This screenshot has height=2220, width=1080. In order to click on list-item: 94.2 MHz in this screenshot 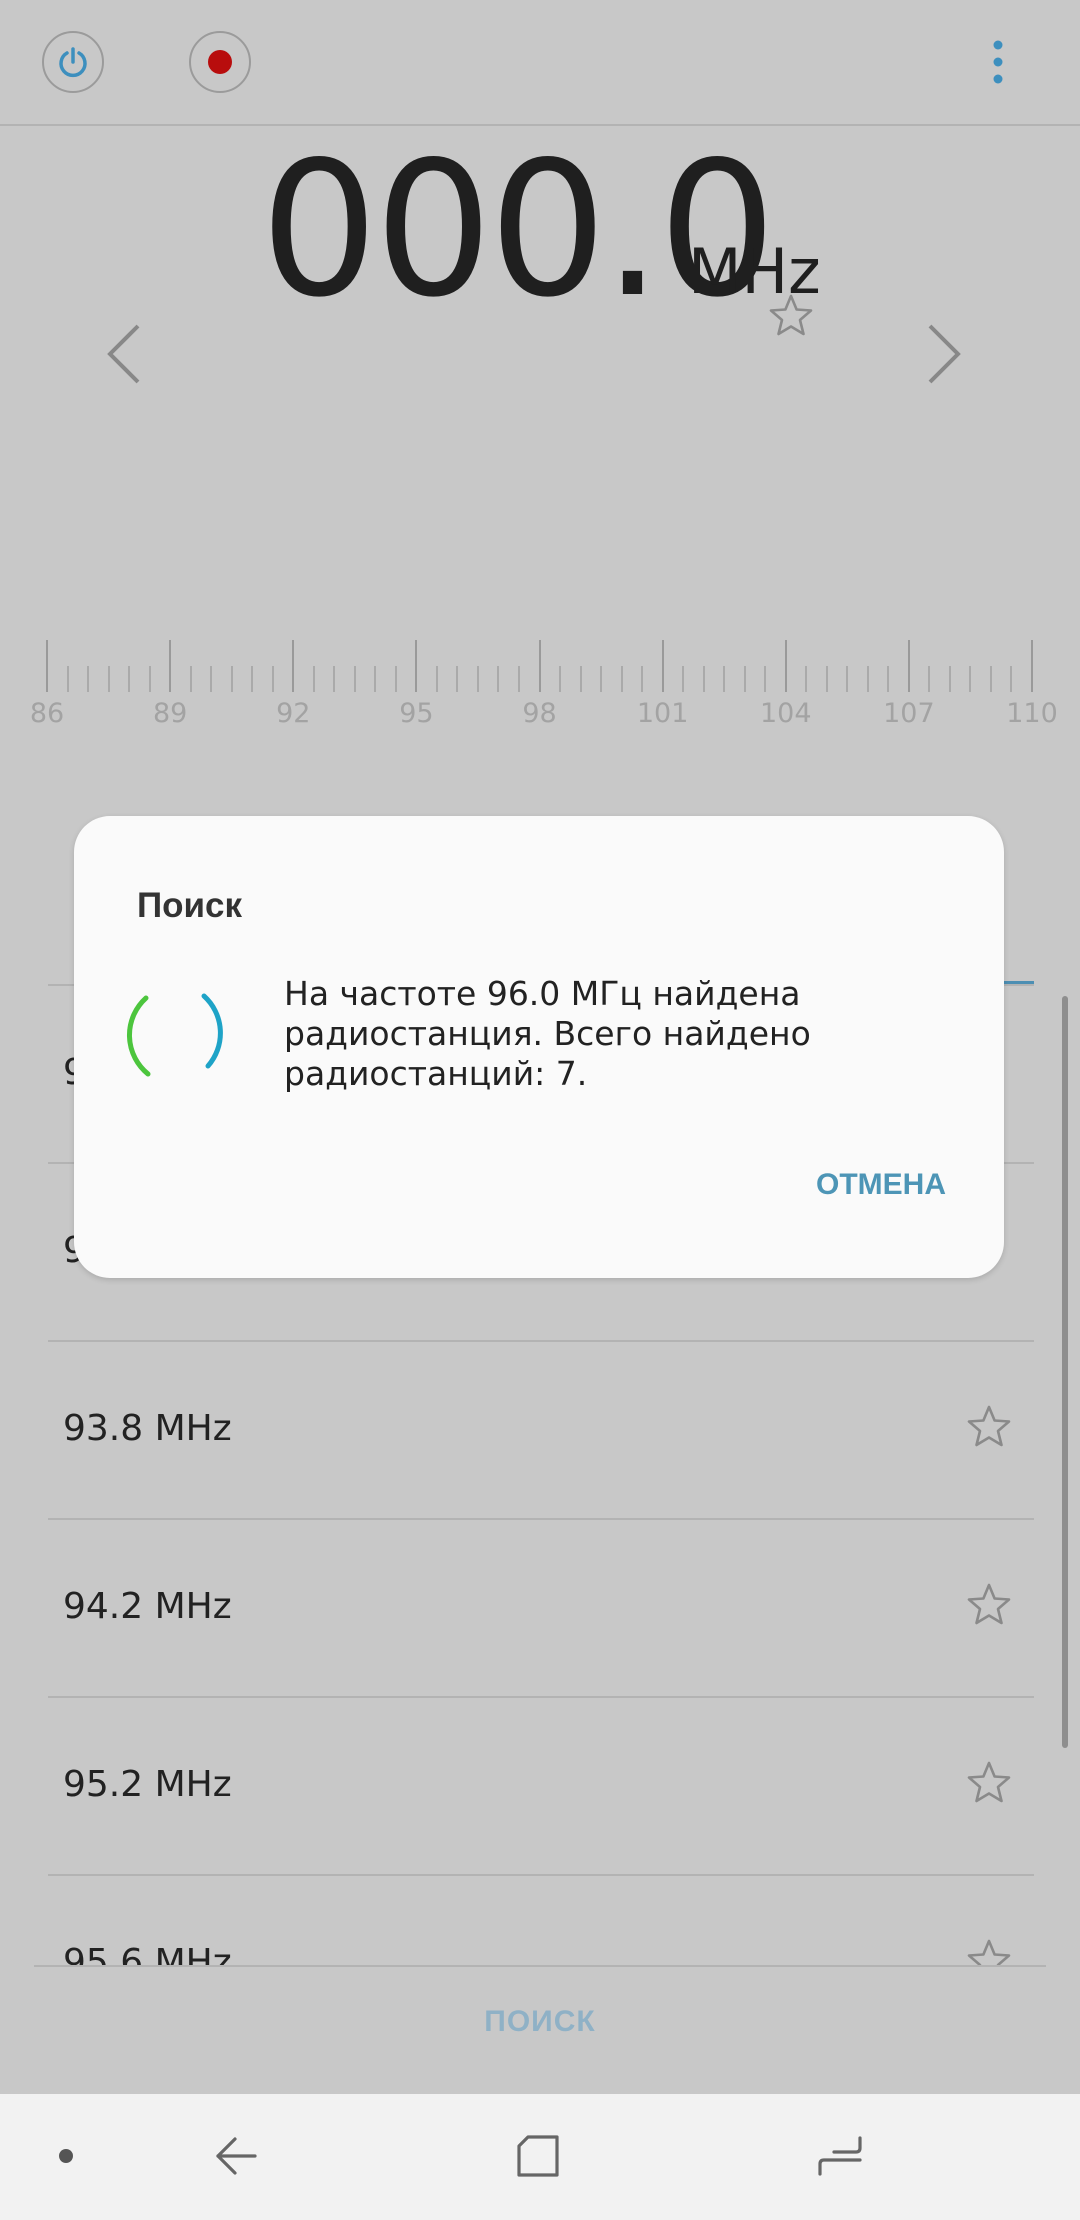, I will do `click(541, 1608)`.